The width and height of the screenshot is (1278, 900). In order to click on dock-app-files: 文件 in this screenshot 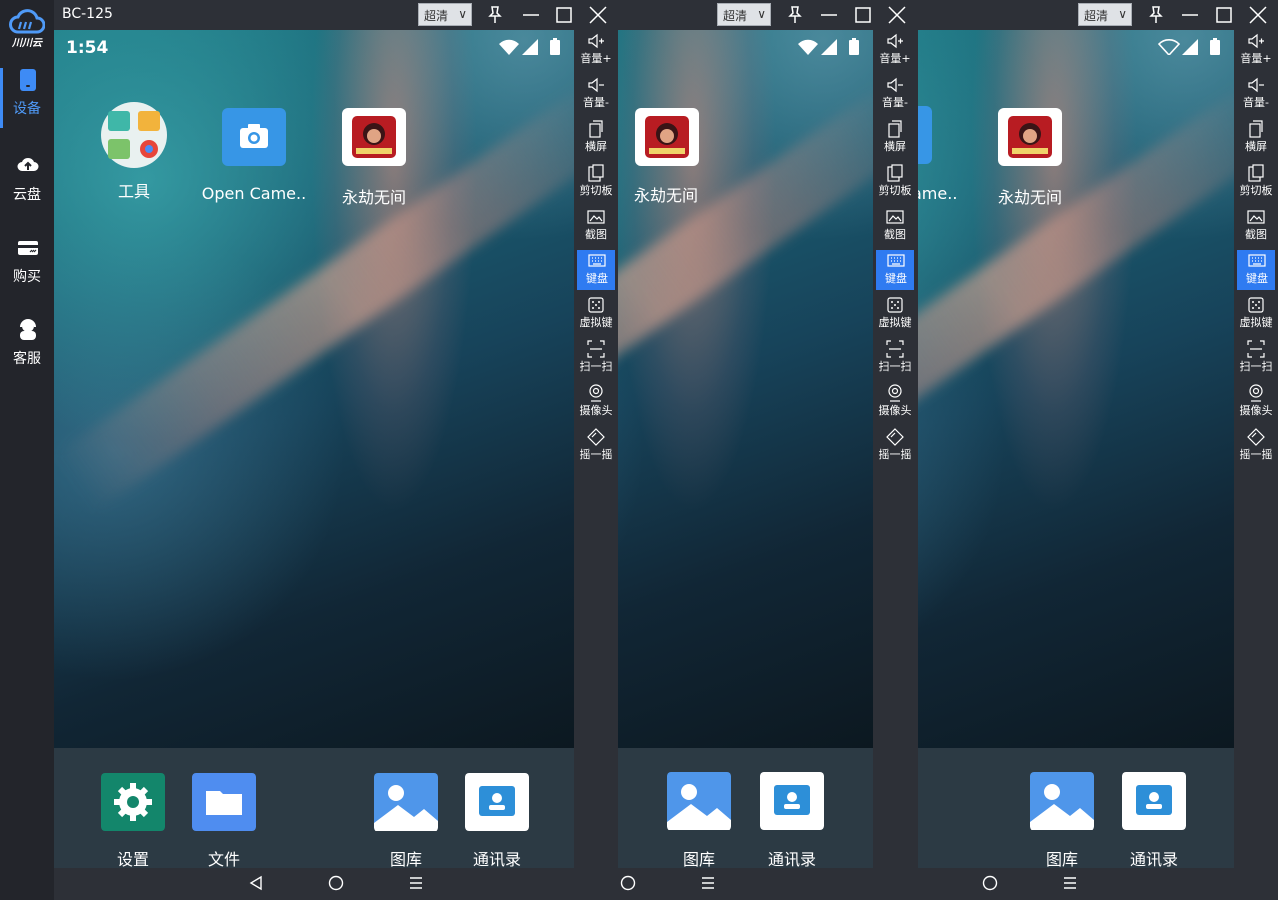, I will do `click(224, 819)`.